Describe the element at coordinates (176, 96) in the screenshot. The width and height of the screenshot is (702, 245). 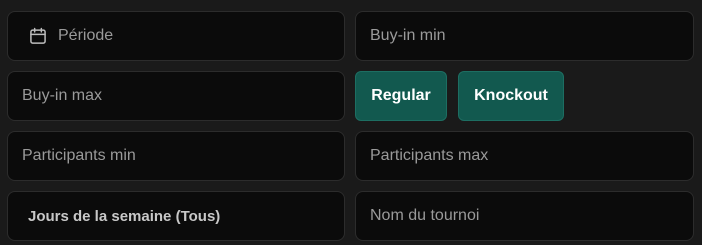
I see `buyin-max-field: Buy-in max` at that location.